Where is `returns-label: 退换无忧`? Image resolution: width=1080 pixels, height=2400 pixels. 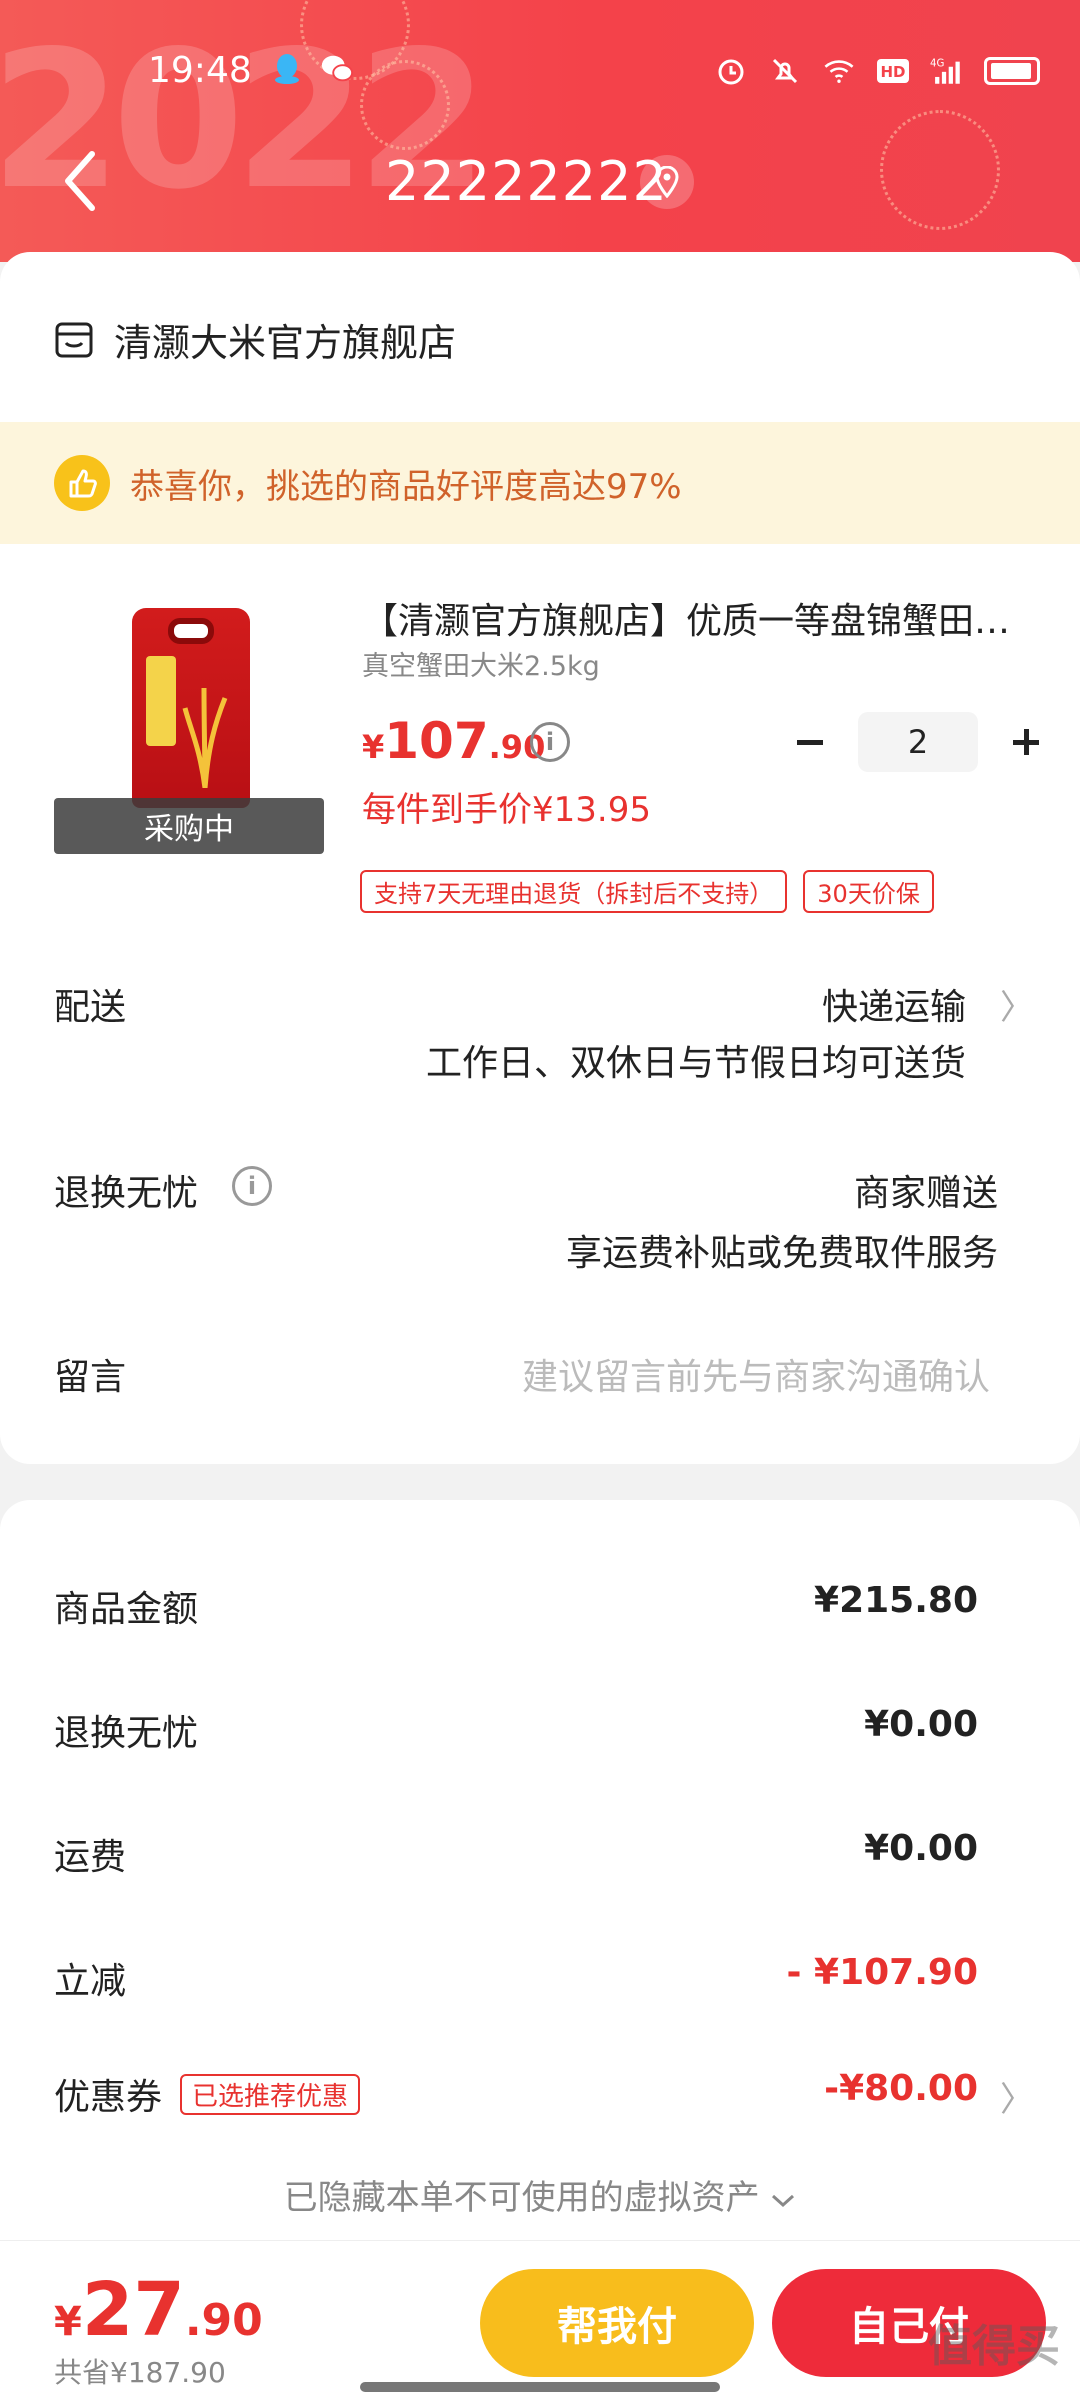
returns-label: 退换无忧 is located at coordinates (126, 1193).